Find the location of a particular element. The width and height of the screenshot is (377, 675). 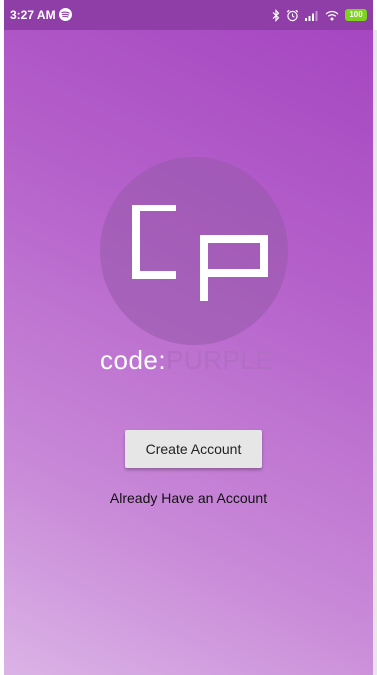

cp-logo-mark is located at coordinates (200, 253).